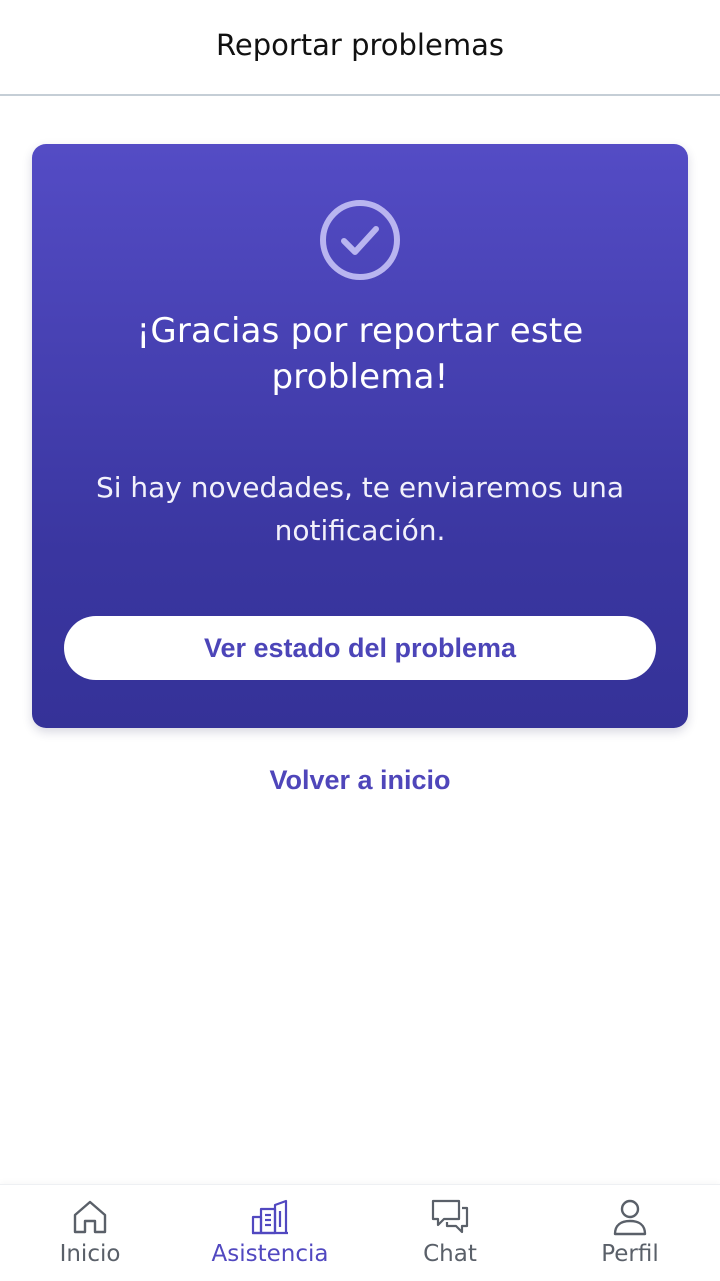  What do you see at coordinates (360, 354) in the screenshot?
I see `confirmation-title: ¡Gracias por reportar este problema!` at bounding box center [360, 354].